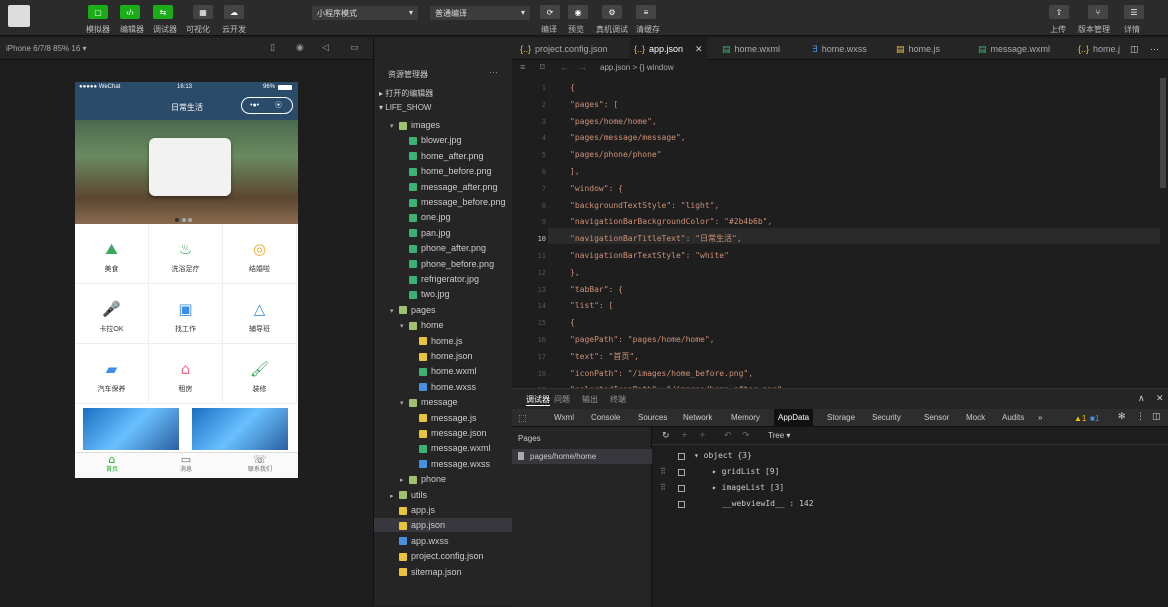  Describe the element at coordinates (203, 12) in the screenshot. I see `visualize-button: ▦` at that location.